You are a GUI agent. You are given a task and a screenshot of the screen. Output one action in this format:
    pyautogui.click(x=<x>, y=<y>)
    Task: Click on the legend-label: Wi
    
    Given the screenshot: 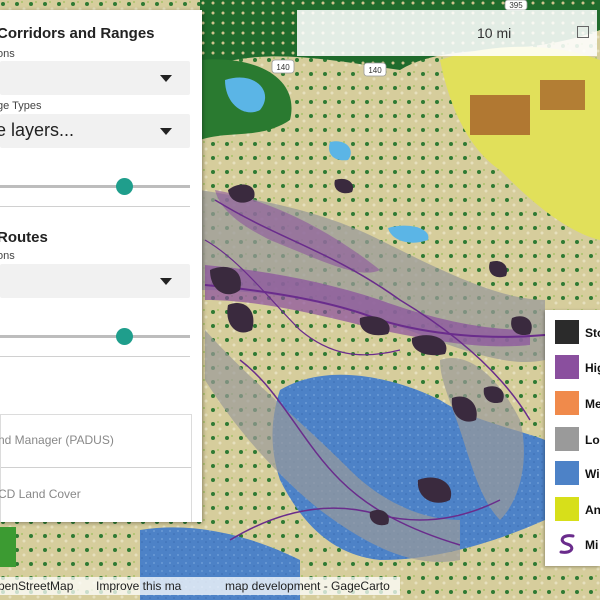 What is the action you would take?
    pyautogui.click(x=592, y=474)
    